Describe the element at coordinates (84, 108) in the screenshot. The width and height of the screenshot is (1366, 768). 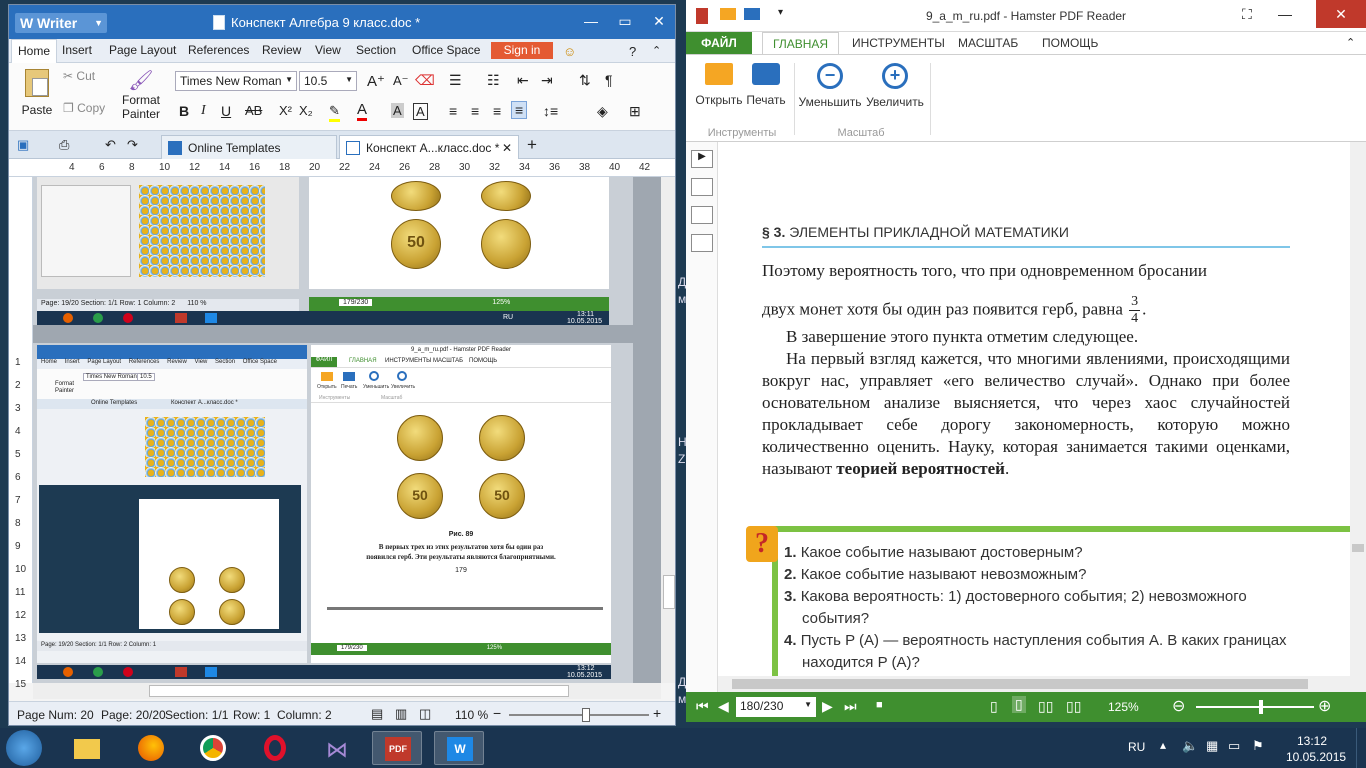
I see `copy-button: ❐ Copy` at that location.